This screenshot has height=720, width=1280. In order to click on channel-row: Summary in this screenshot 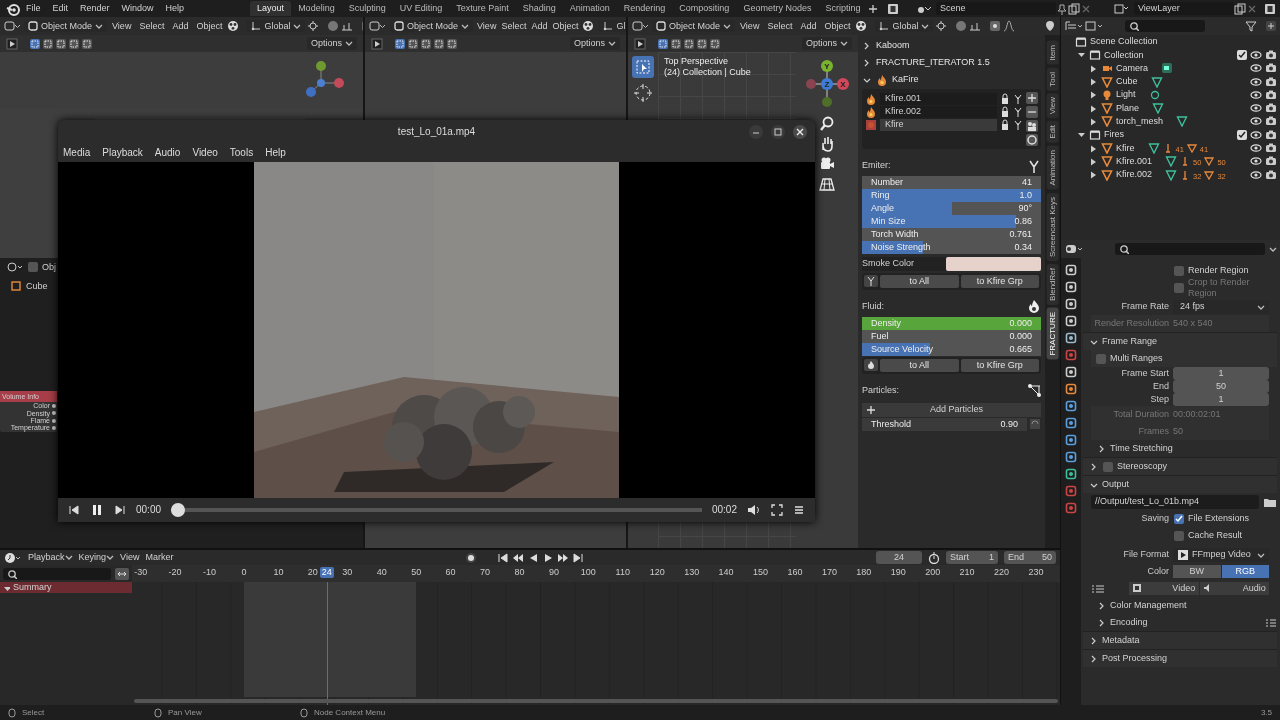, I will do `click(66, 587)`.